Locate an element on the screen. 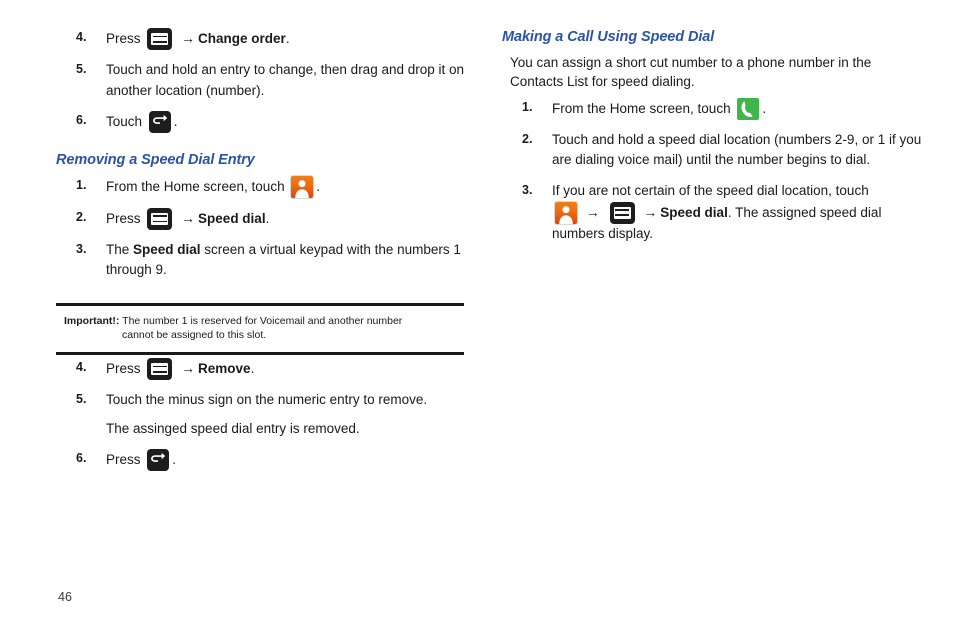 Image resolution: width=954 pixels, height=636 pixels. step-pre-text: The is located at coordinates (120, 249).